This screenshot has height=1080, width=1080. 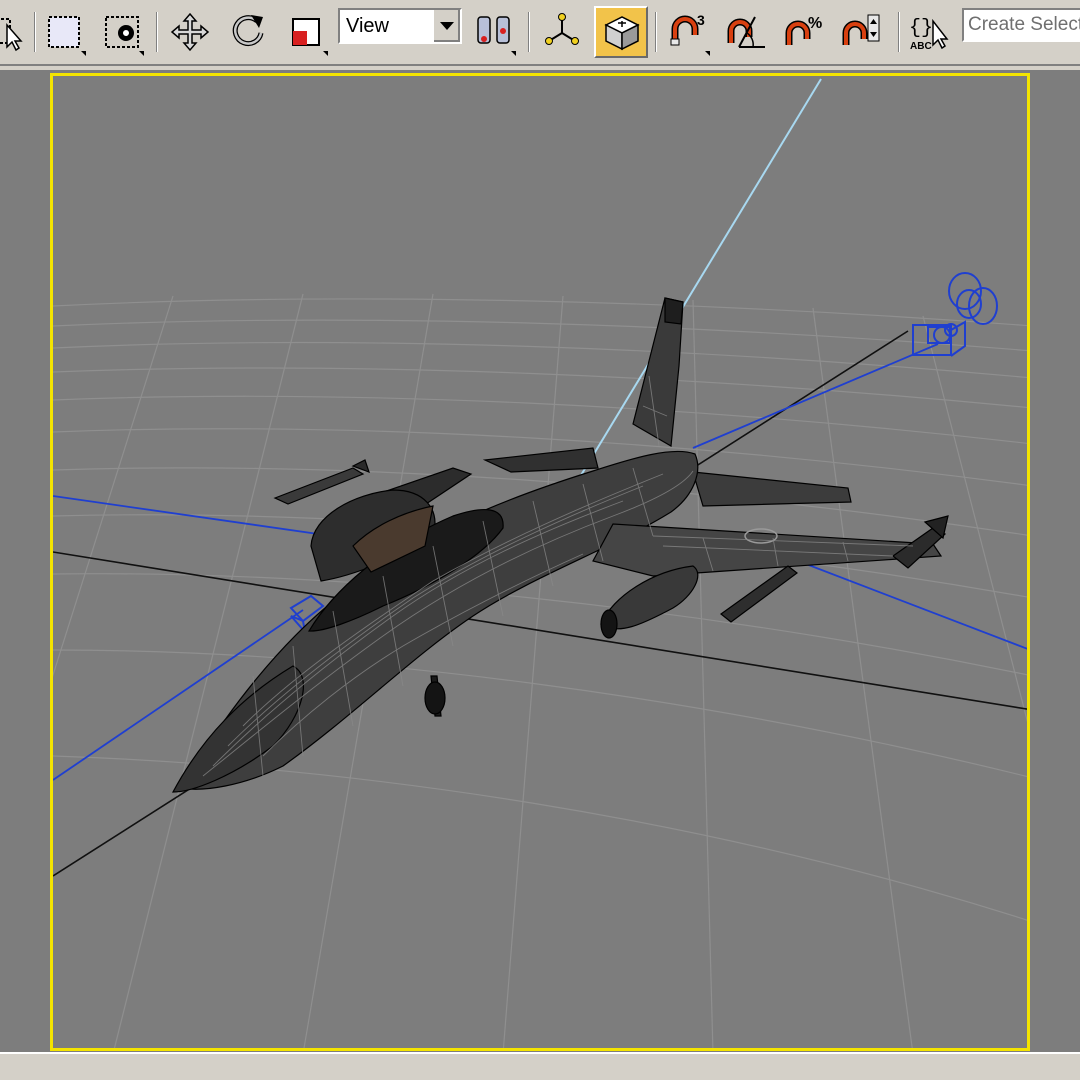 I want to click on reference-coordinate-value: View, so click(x=367, y=26).